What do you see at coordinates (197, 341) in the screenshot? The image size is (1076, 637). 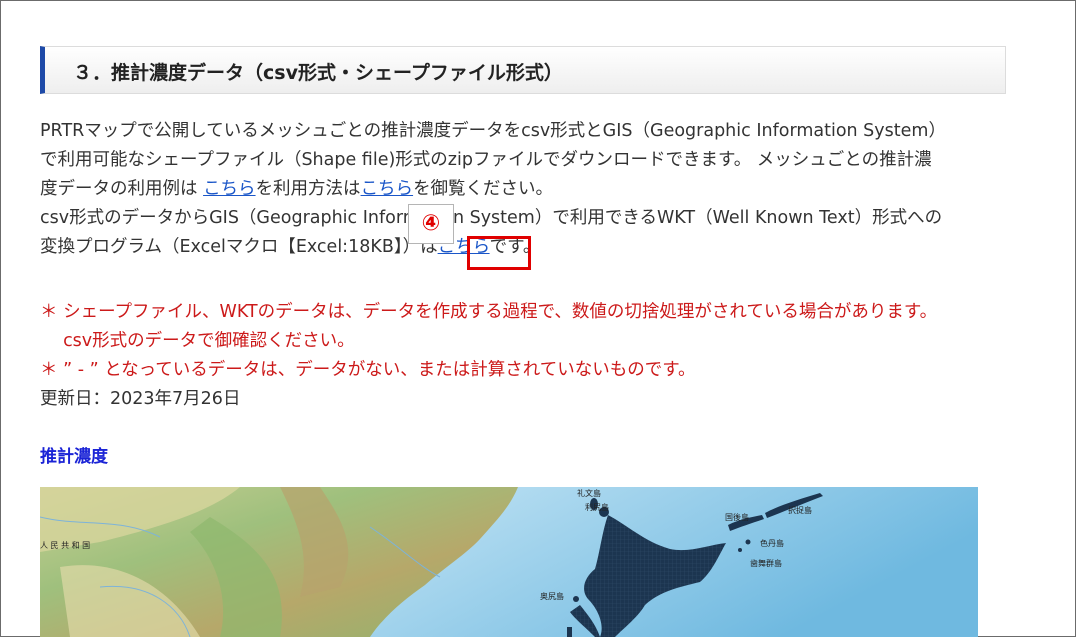 I see `note-1-line-2: csv形式のデータで御確認ください。` at bounding box center [197, 341].